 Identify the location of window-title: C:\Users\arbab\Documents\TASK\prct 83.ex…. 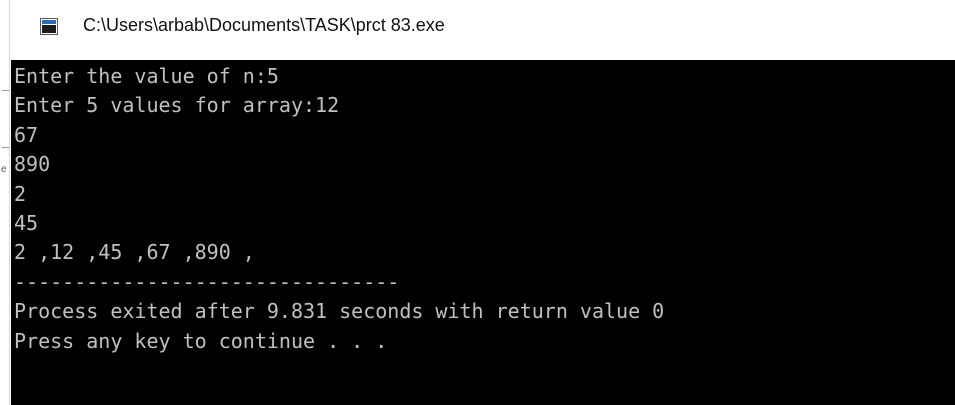
(264, 25).